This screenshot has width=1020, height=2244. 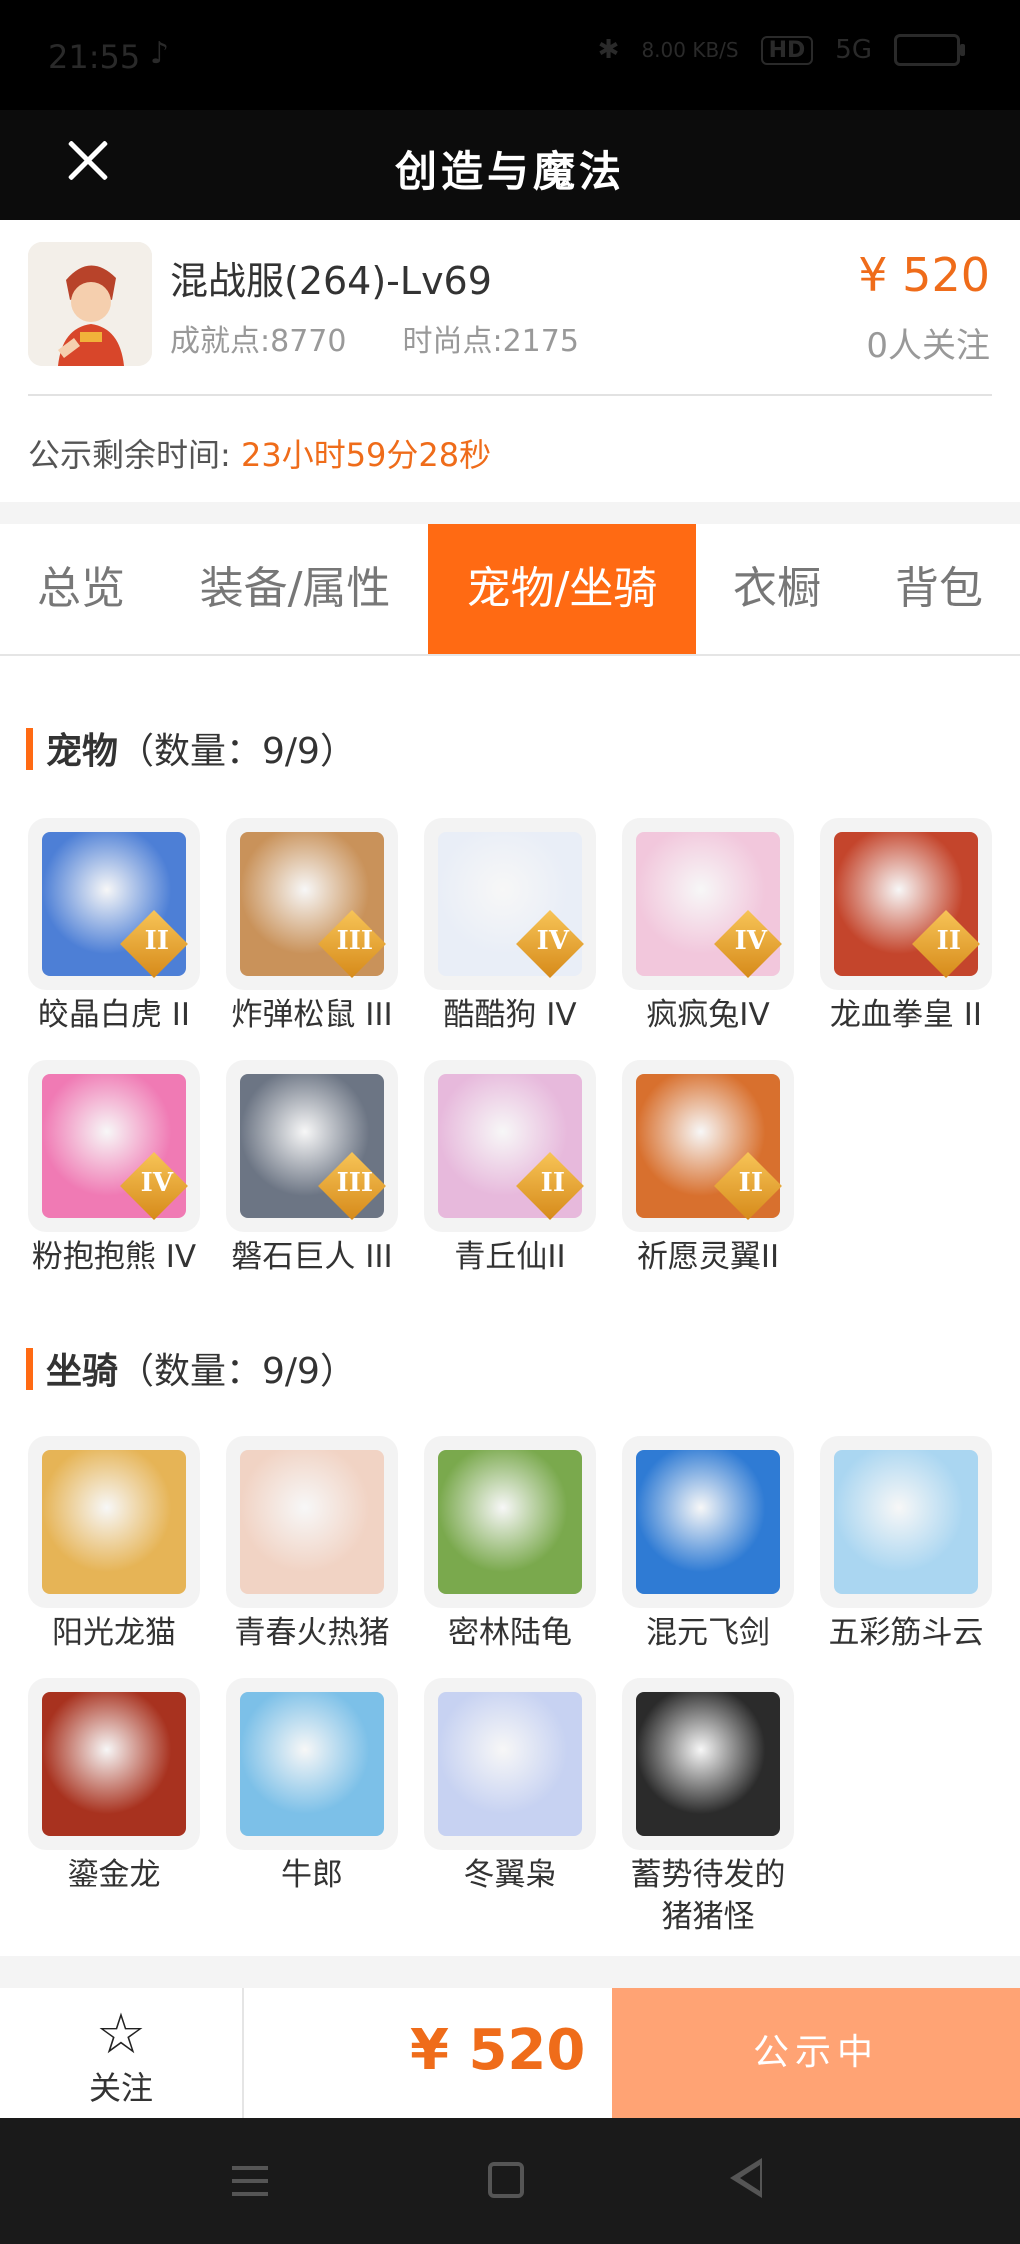 I want to click on mount-item: 鎏金龙, so click(x=114, y=1787).